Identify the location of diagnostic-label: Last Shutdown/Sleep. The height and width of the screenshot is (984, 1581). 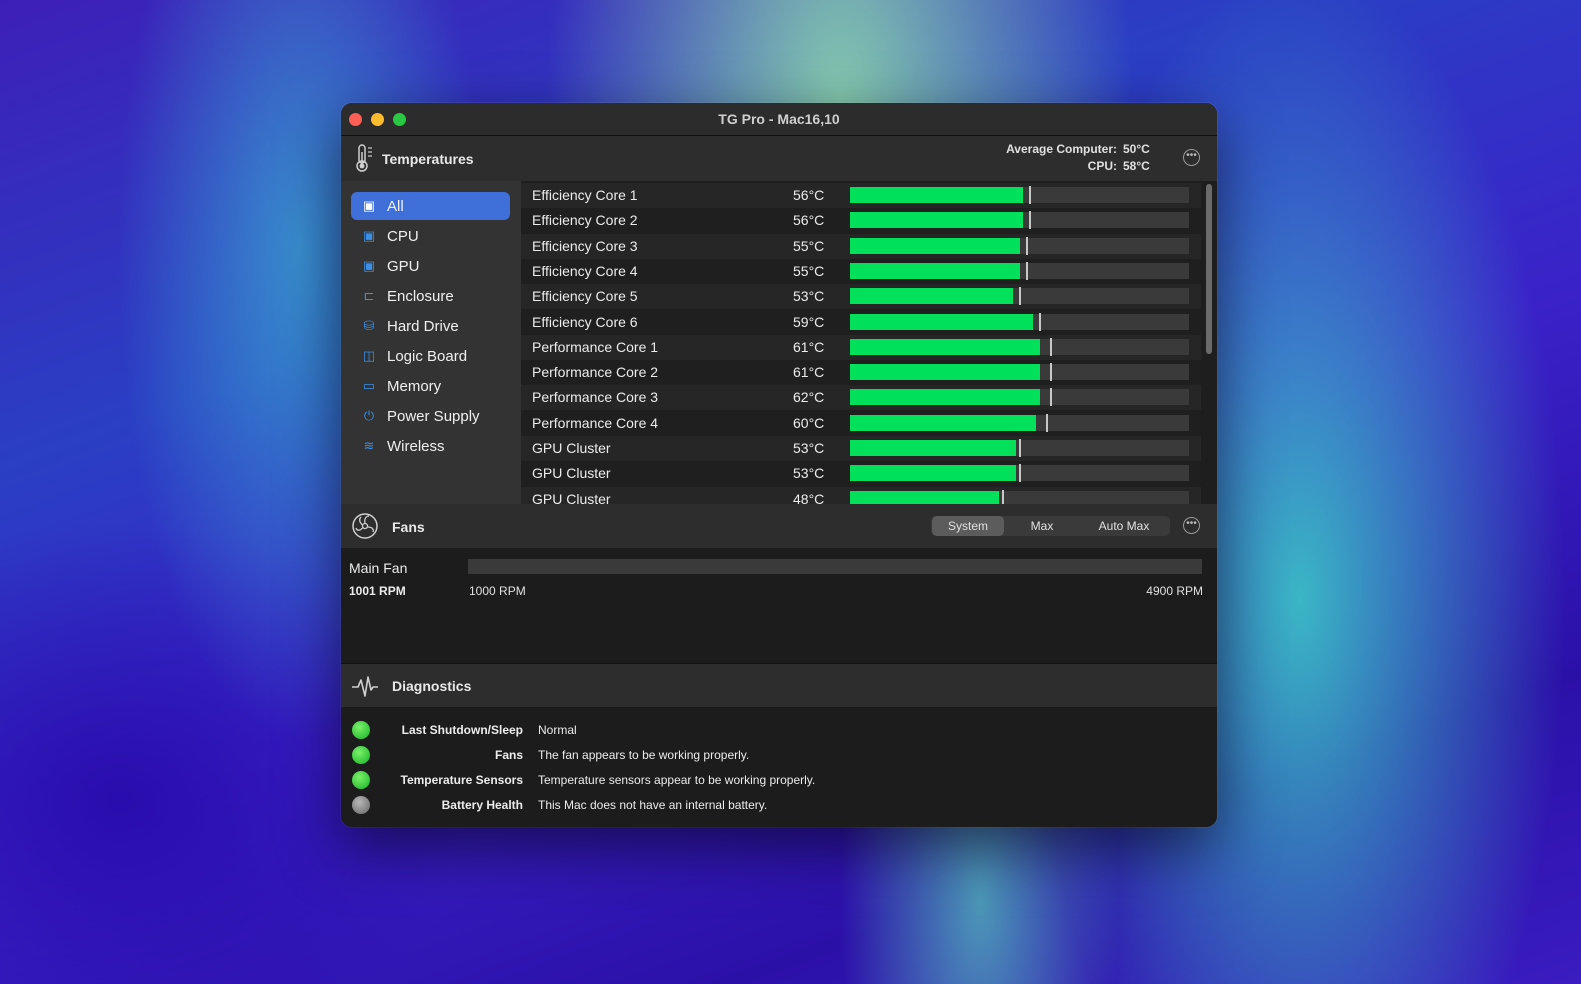
(462, 730).